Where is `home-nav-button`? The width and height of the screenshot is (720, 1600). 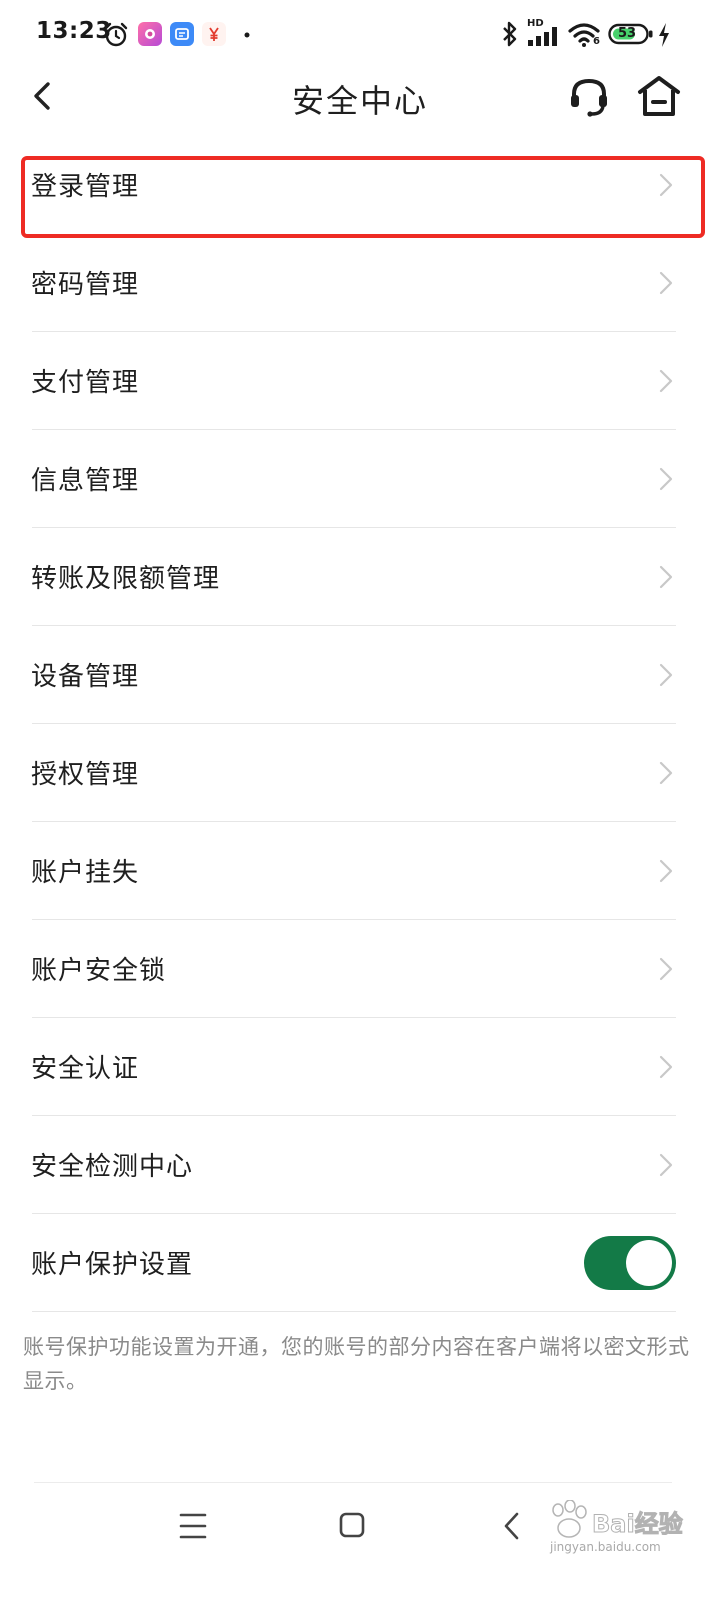 home-nav-button is located at coordinates (352, 1526).